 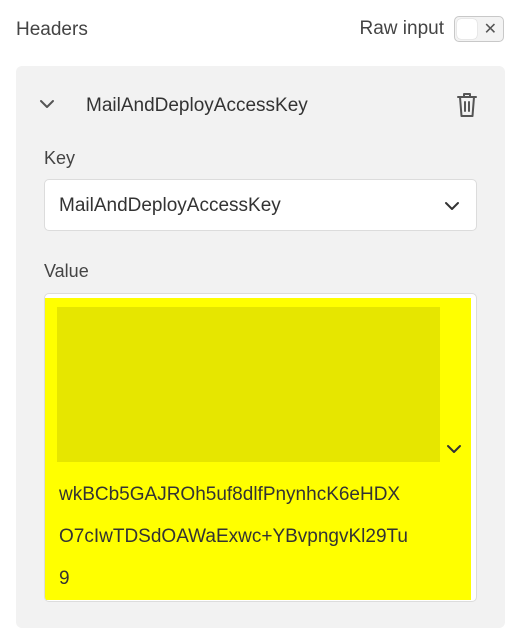 What do you see at coordinates (170, 205) in the screenshot?
I see `key-select-value: MailAndDeployAccessKey` at bounding box center [170, 205].